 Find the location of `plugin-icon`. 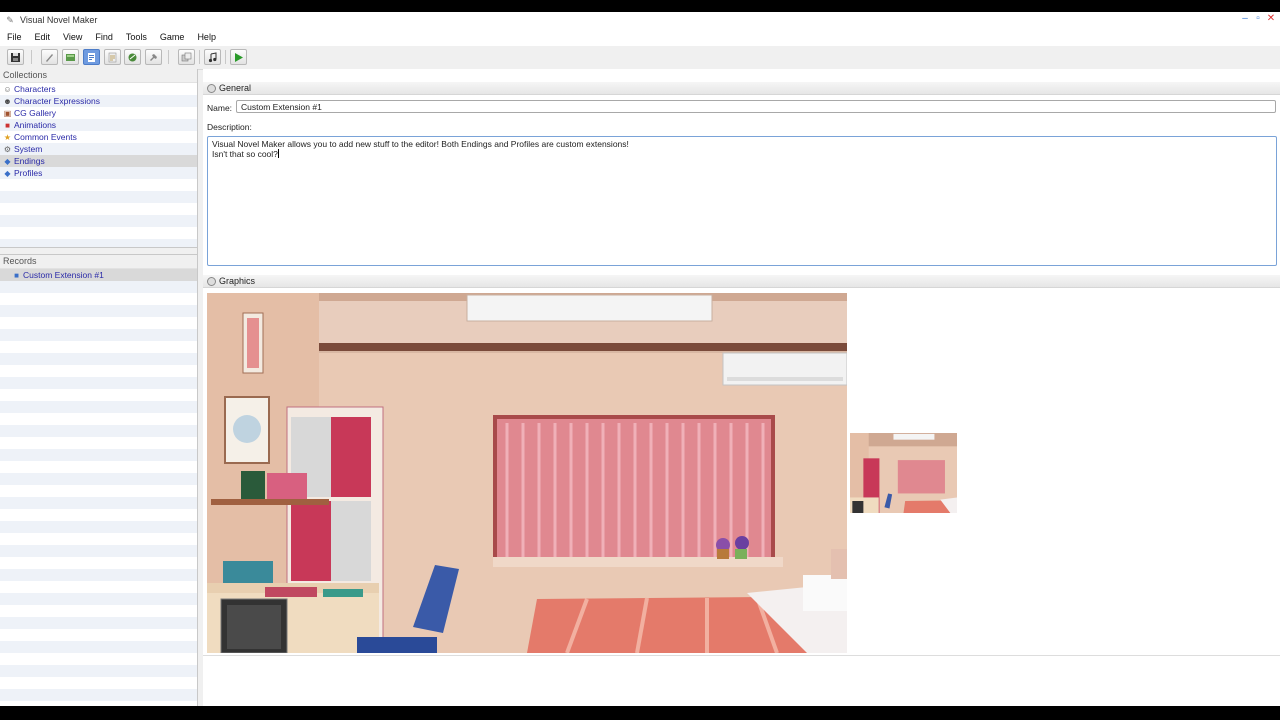

plugin-icon is located at coordinates (153, 57).